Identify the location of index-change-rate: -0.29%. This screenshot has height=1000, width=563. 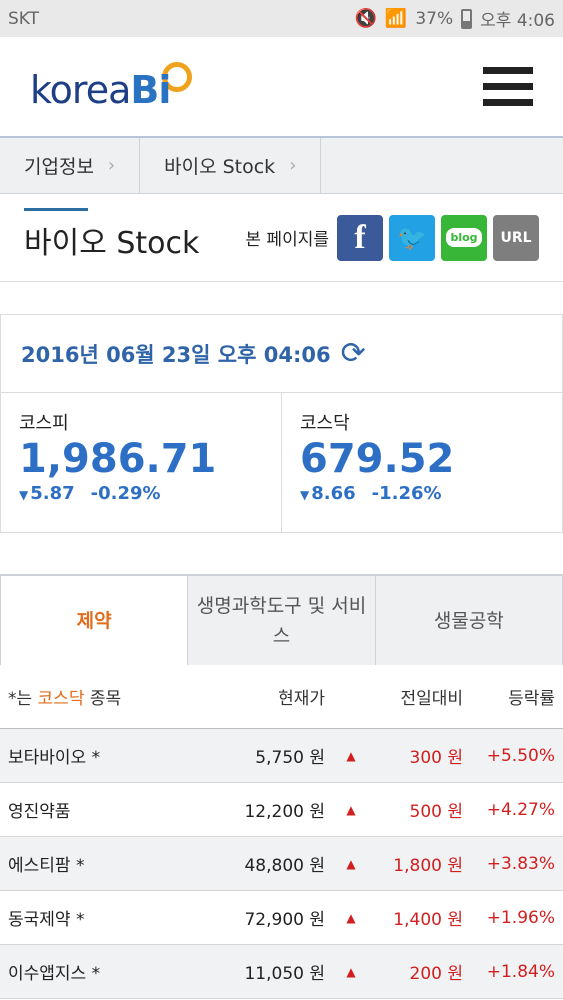
(125, 493).